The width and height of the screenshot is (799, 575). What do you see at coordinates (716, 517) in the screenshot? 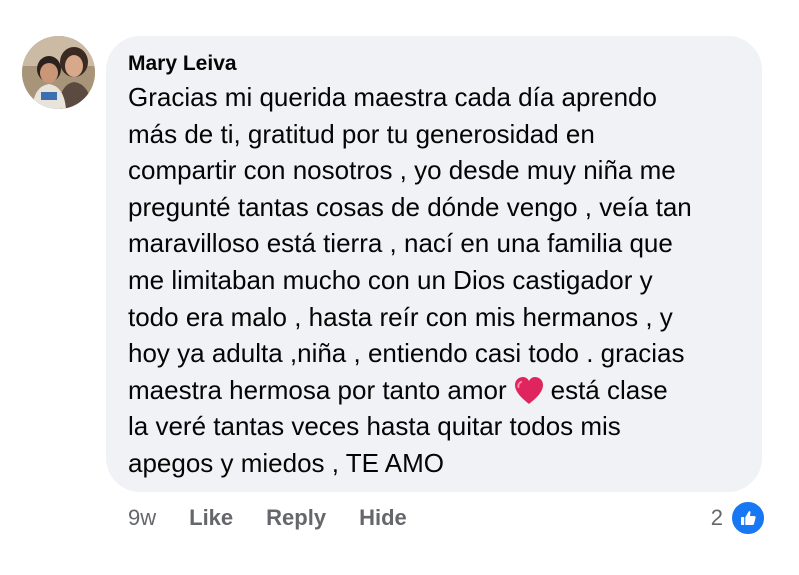
I see `reaction-count: 2` at bounding box center [716, 517].